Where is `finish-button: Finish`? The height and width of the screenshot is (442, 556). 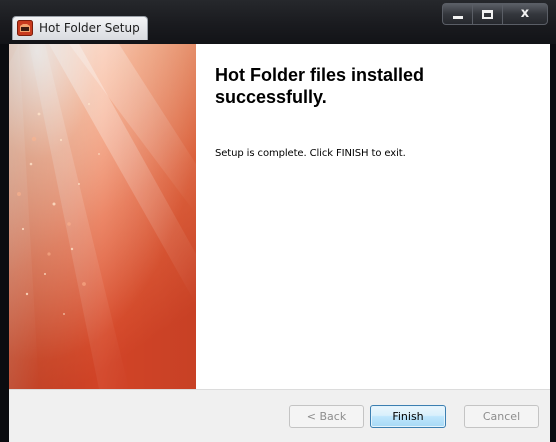
finish-button: Finish is located at coordinates (408, 416).